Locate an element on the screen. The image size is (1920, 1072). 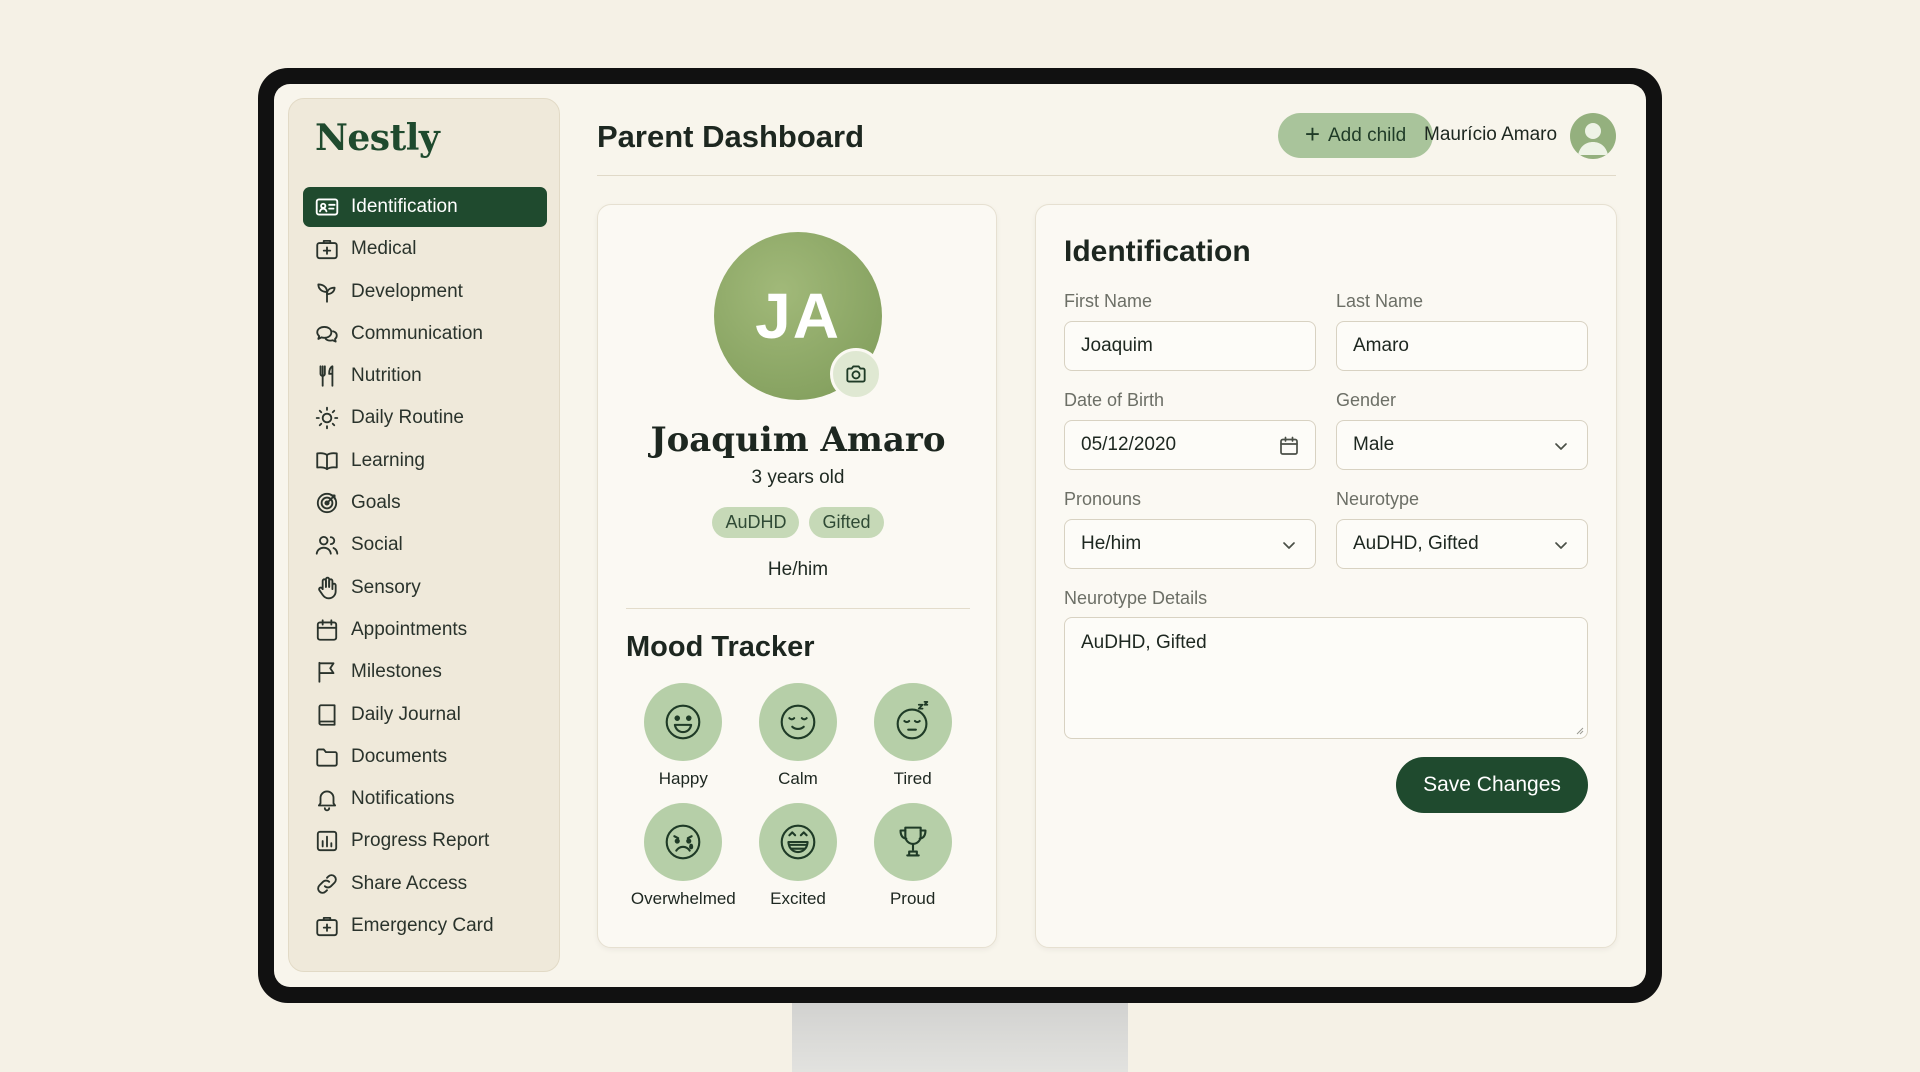
sidebar-item-notifications: Notifications is located at coordinates (425, 799).